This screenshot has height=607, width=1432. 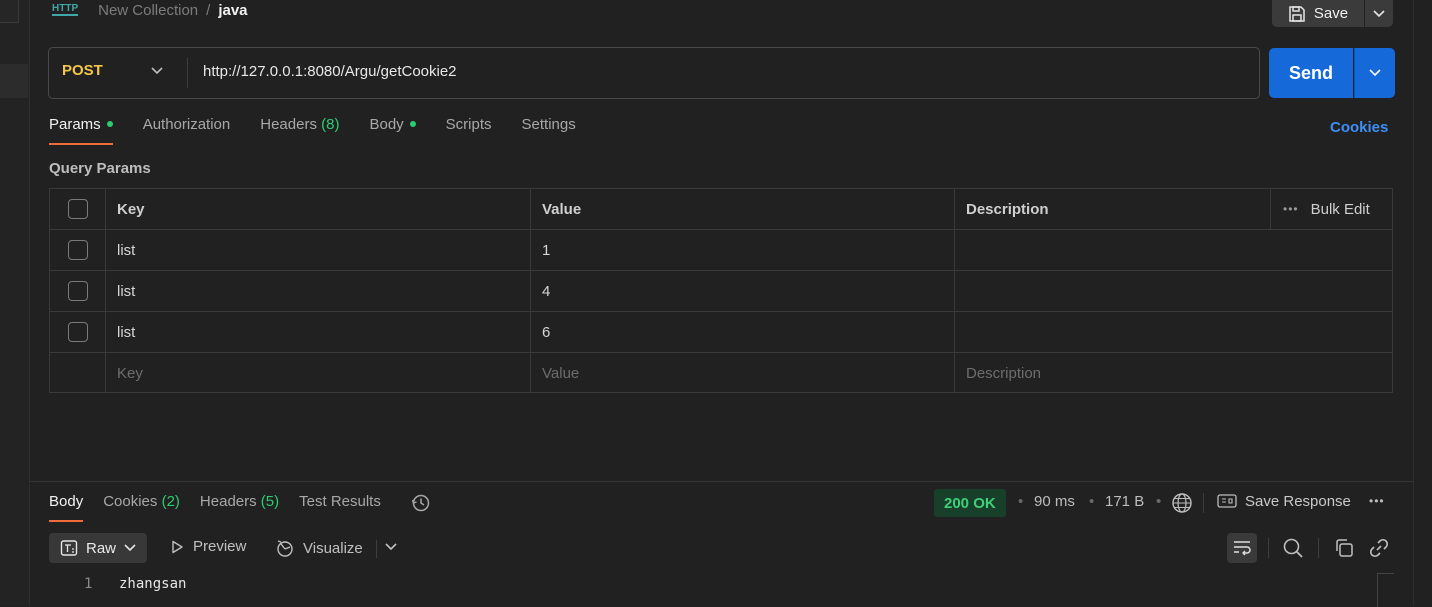 What do you see at coordinates (1318, 548) in the screenshot?
I see `divider` at bounding box center [1318, 548].